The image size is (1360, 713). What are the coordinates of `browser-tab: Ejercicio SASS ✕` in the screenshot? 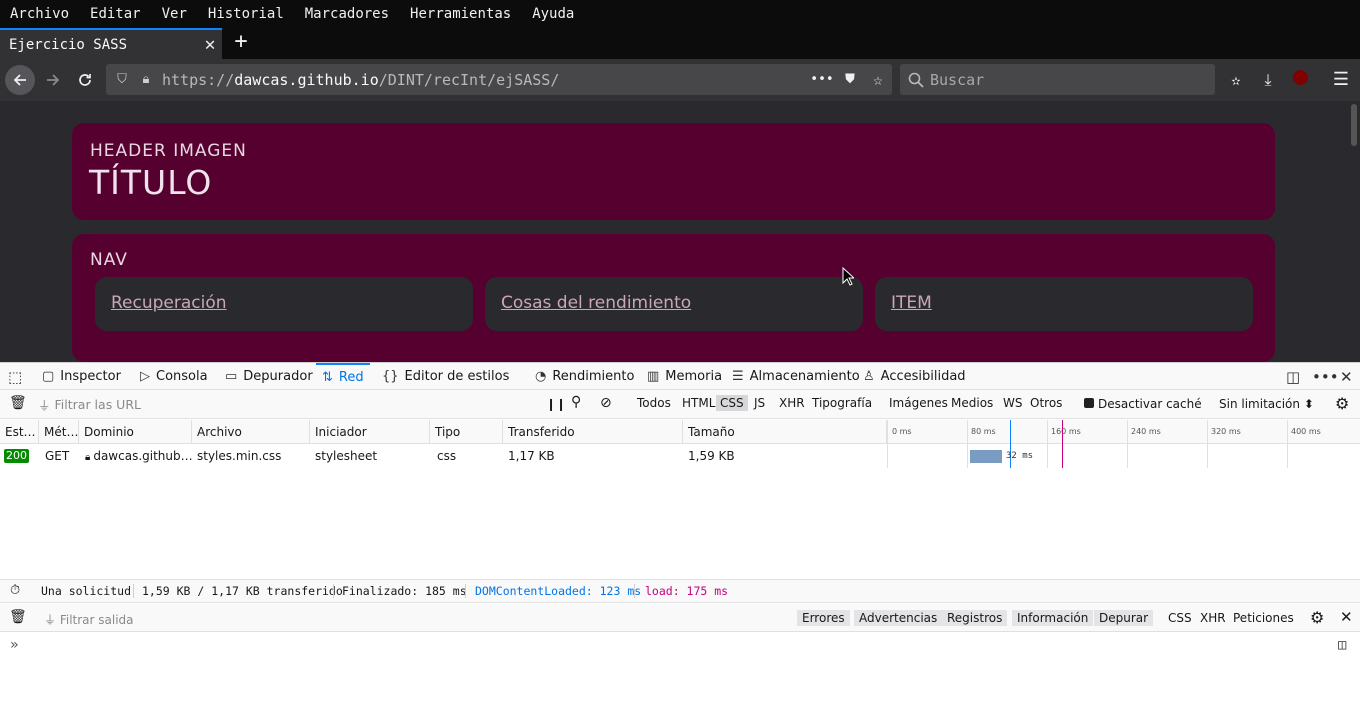 It's located at (111, 43).